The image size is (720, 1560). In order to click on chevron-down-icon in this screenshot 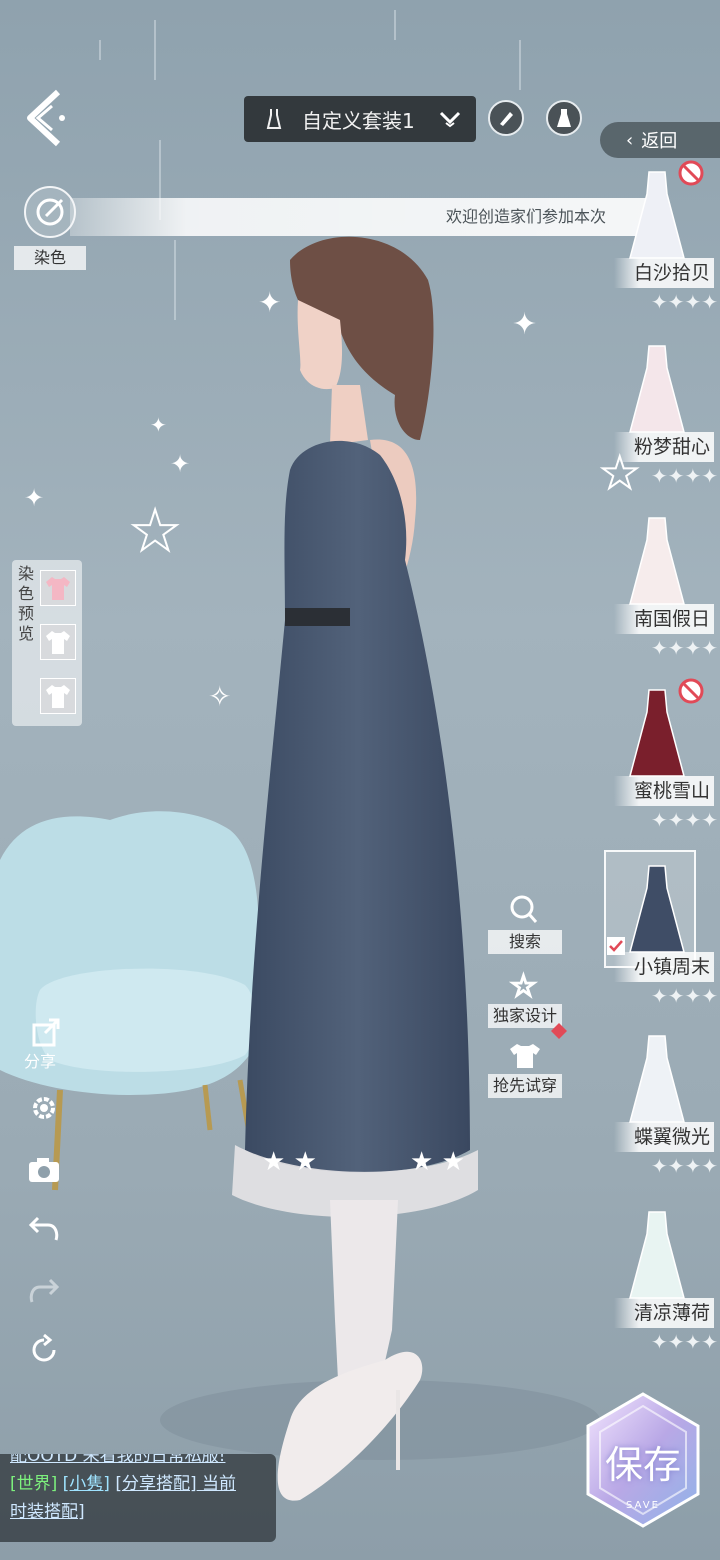, I will do `click(450, 119)`.